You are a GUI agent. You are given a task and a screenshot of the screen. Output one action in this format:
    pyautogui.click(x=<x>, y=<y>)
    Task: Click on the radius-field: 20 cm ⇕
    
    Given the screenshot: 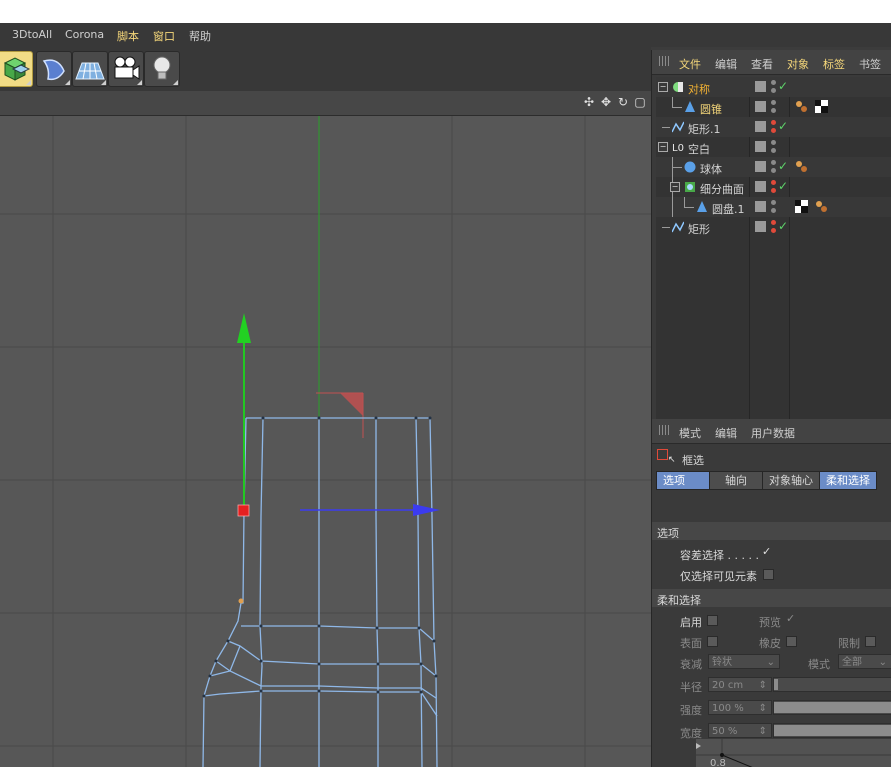 What is the action you would take?
    pyautogui.click(x=740, y=684)
    